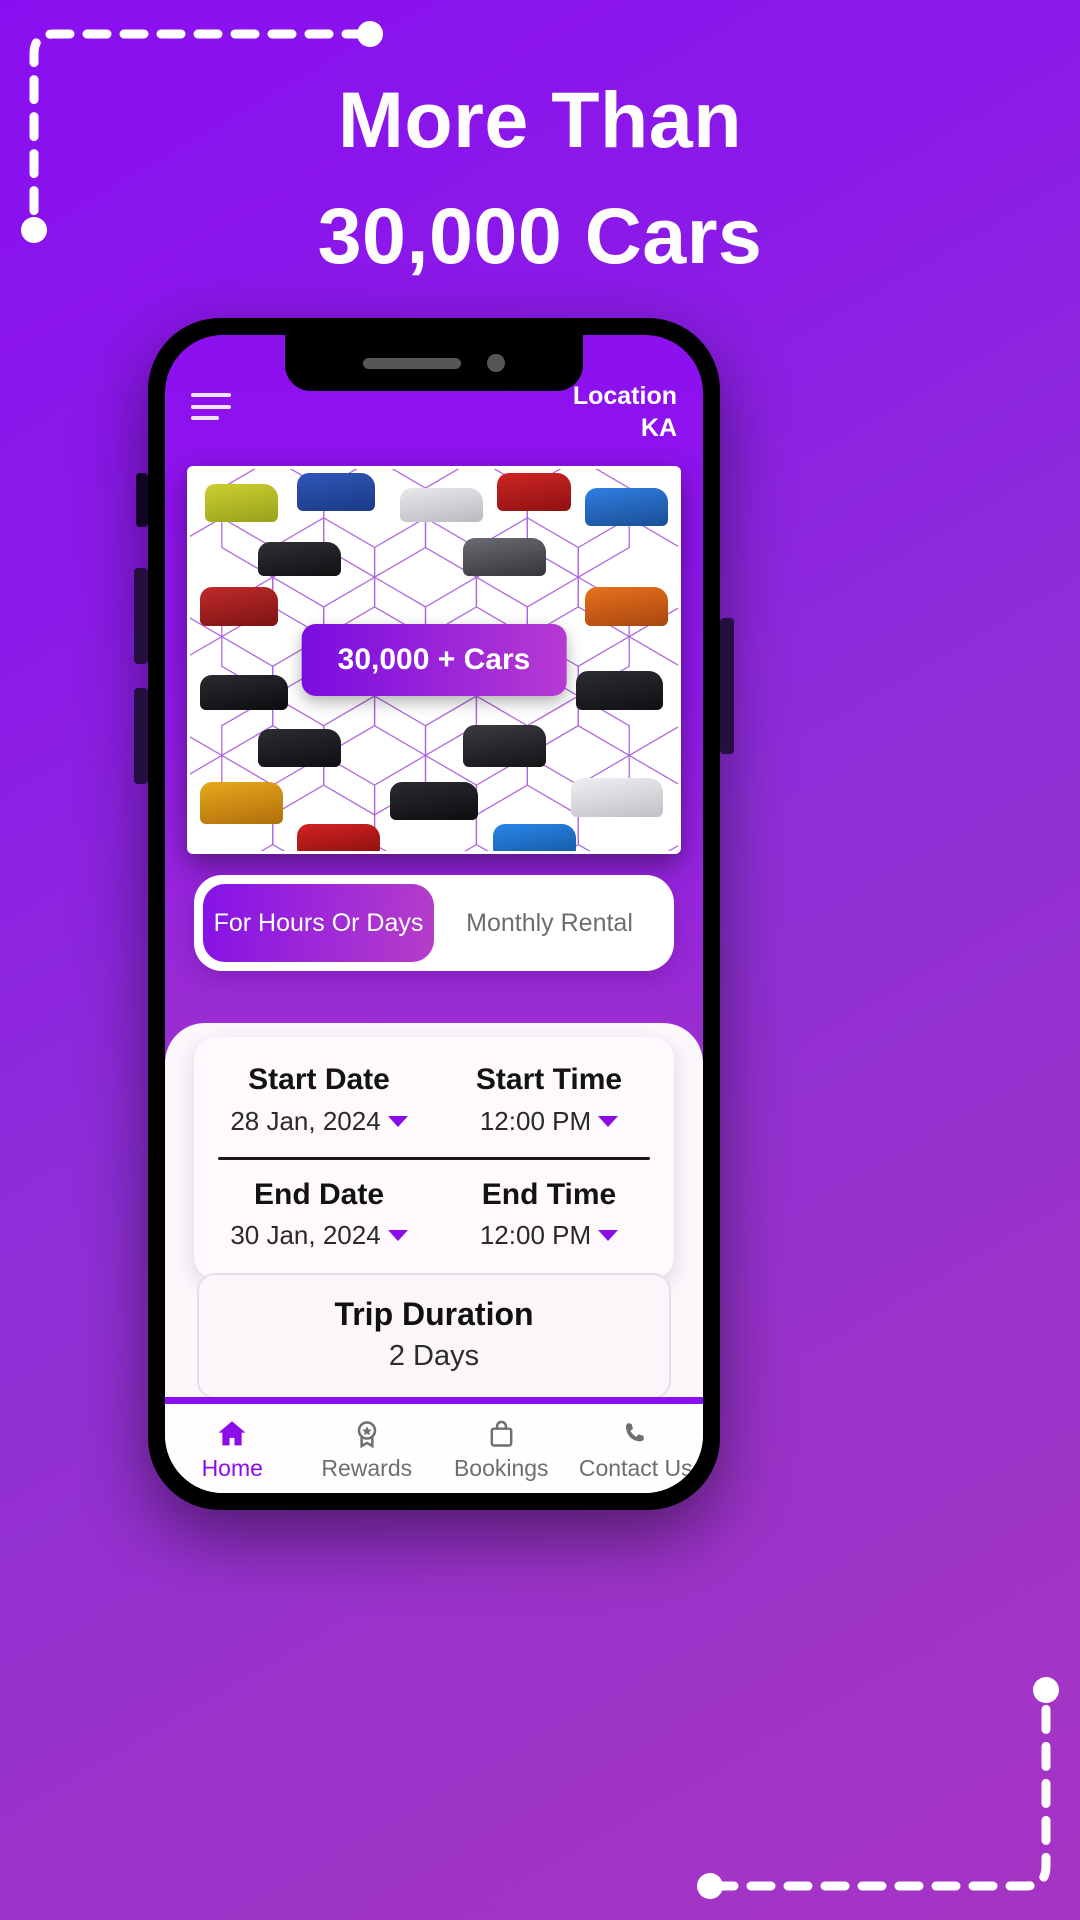 This screenshot has height=1920, width=1080. Describe the element at coordinates (625, 413) in the screenshot. I see `location-selector: Location KA` at that location.